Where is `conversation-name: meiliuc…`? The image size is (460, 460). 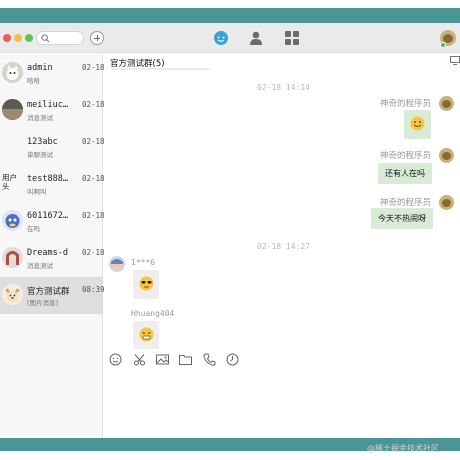 conversation-name: meiliuc… is located at coordinates (47, 105).